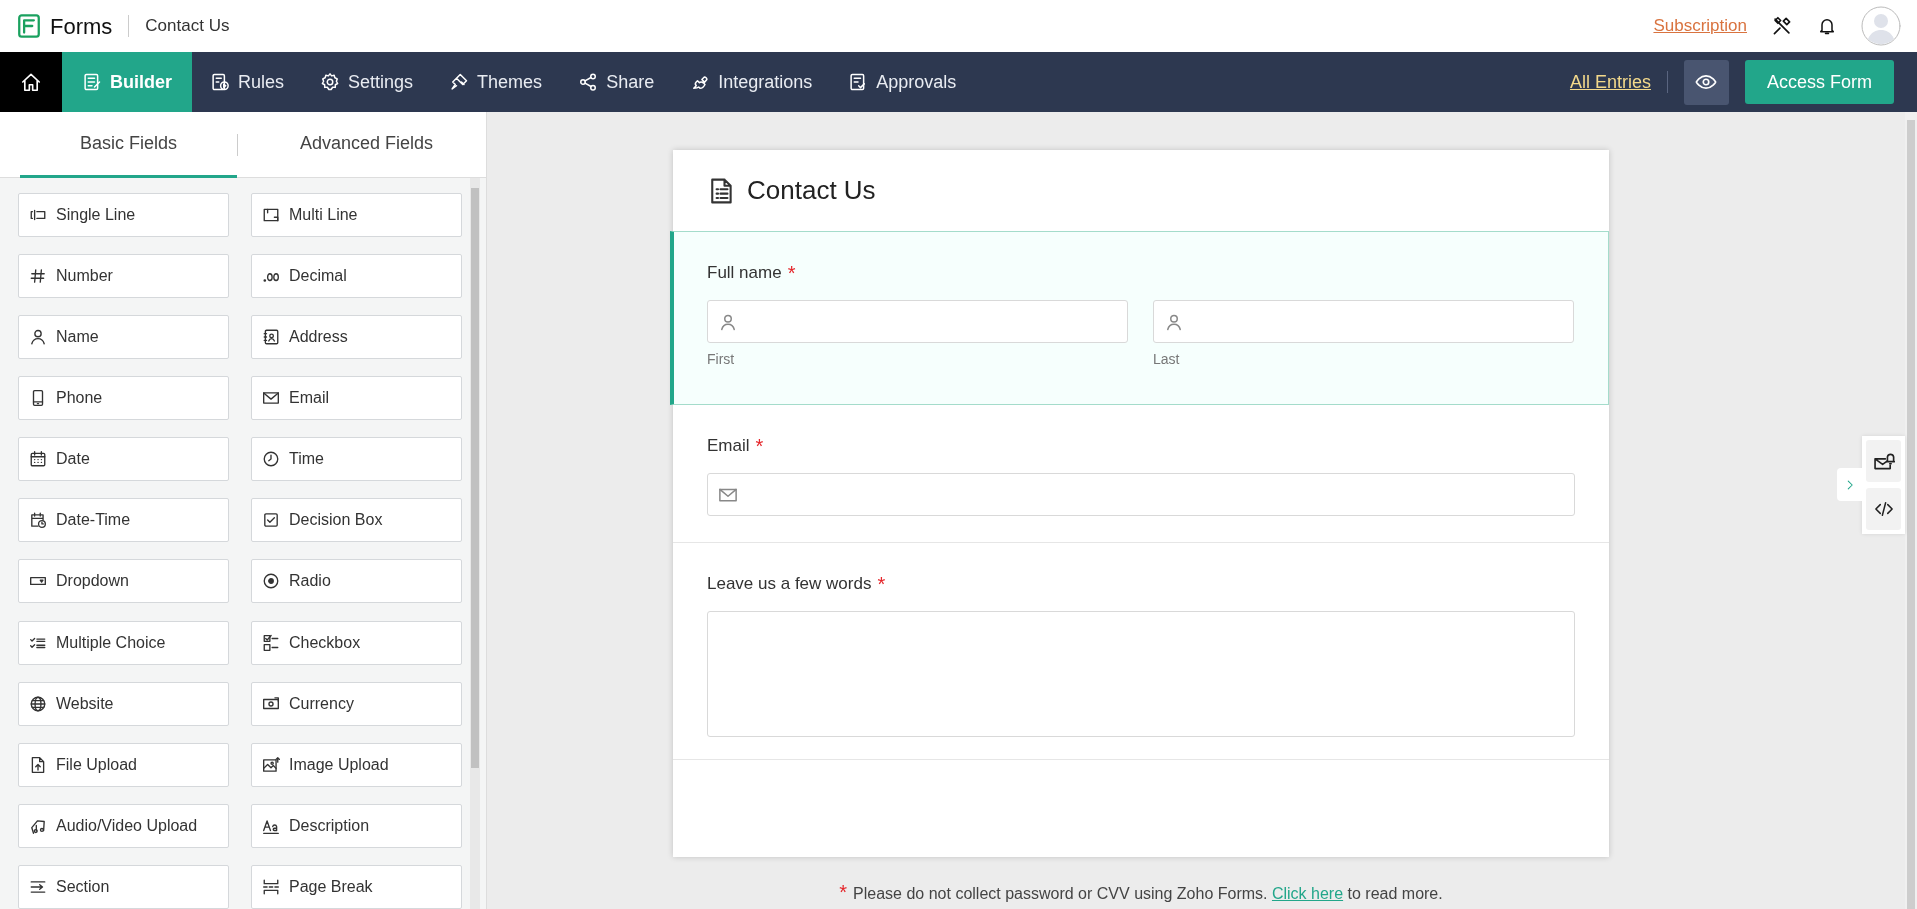 Image resolution: width=1917 pixels, height=909 pixels. Describe the element at coordinates (721, 359) in the screenshot. I see `sub-label: First` at that location.